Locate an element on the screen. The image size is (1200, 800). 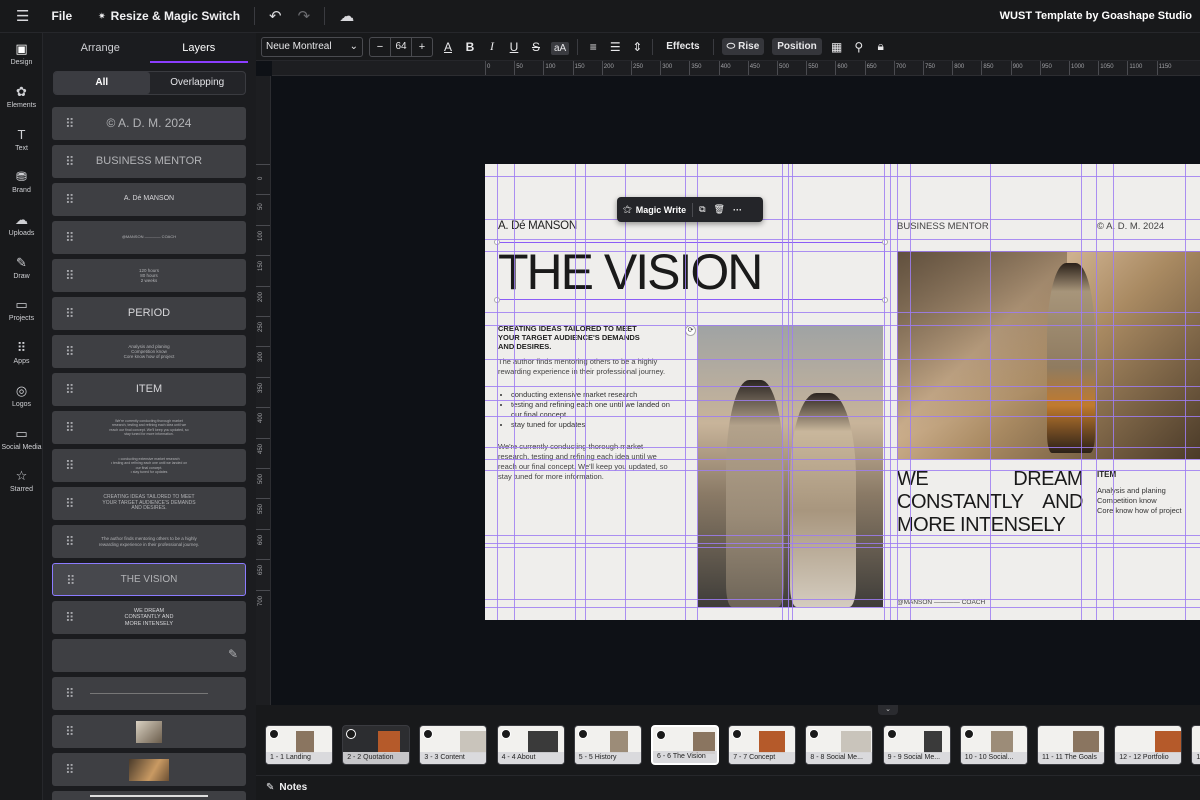
page-thumbnail: 2 - 2 Quotation is located at coordinates (376, 745).